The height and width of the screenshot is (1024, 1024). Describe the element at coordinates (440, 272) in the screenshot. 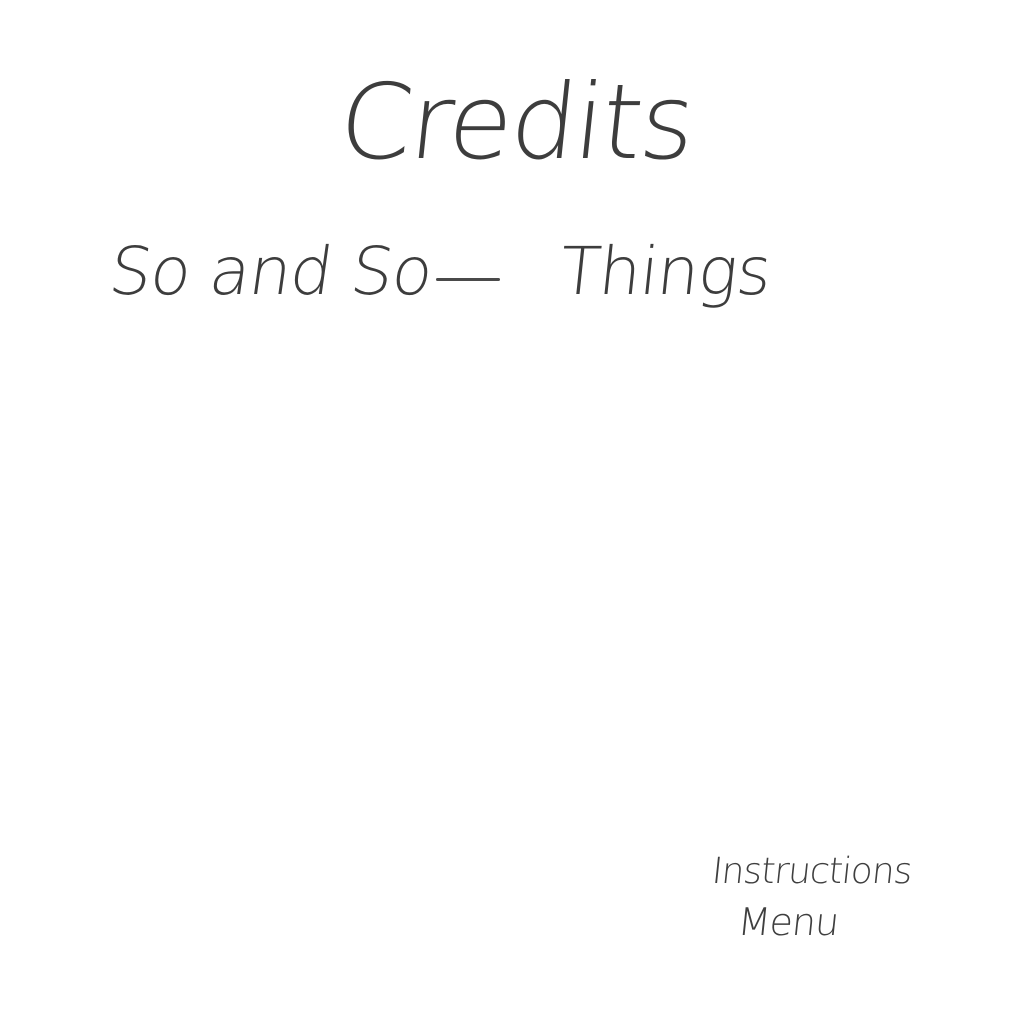

I see `credit-entry: So and So Things` at that location.